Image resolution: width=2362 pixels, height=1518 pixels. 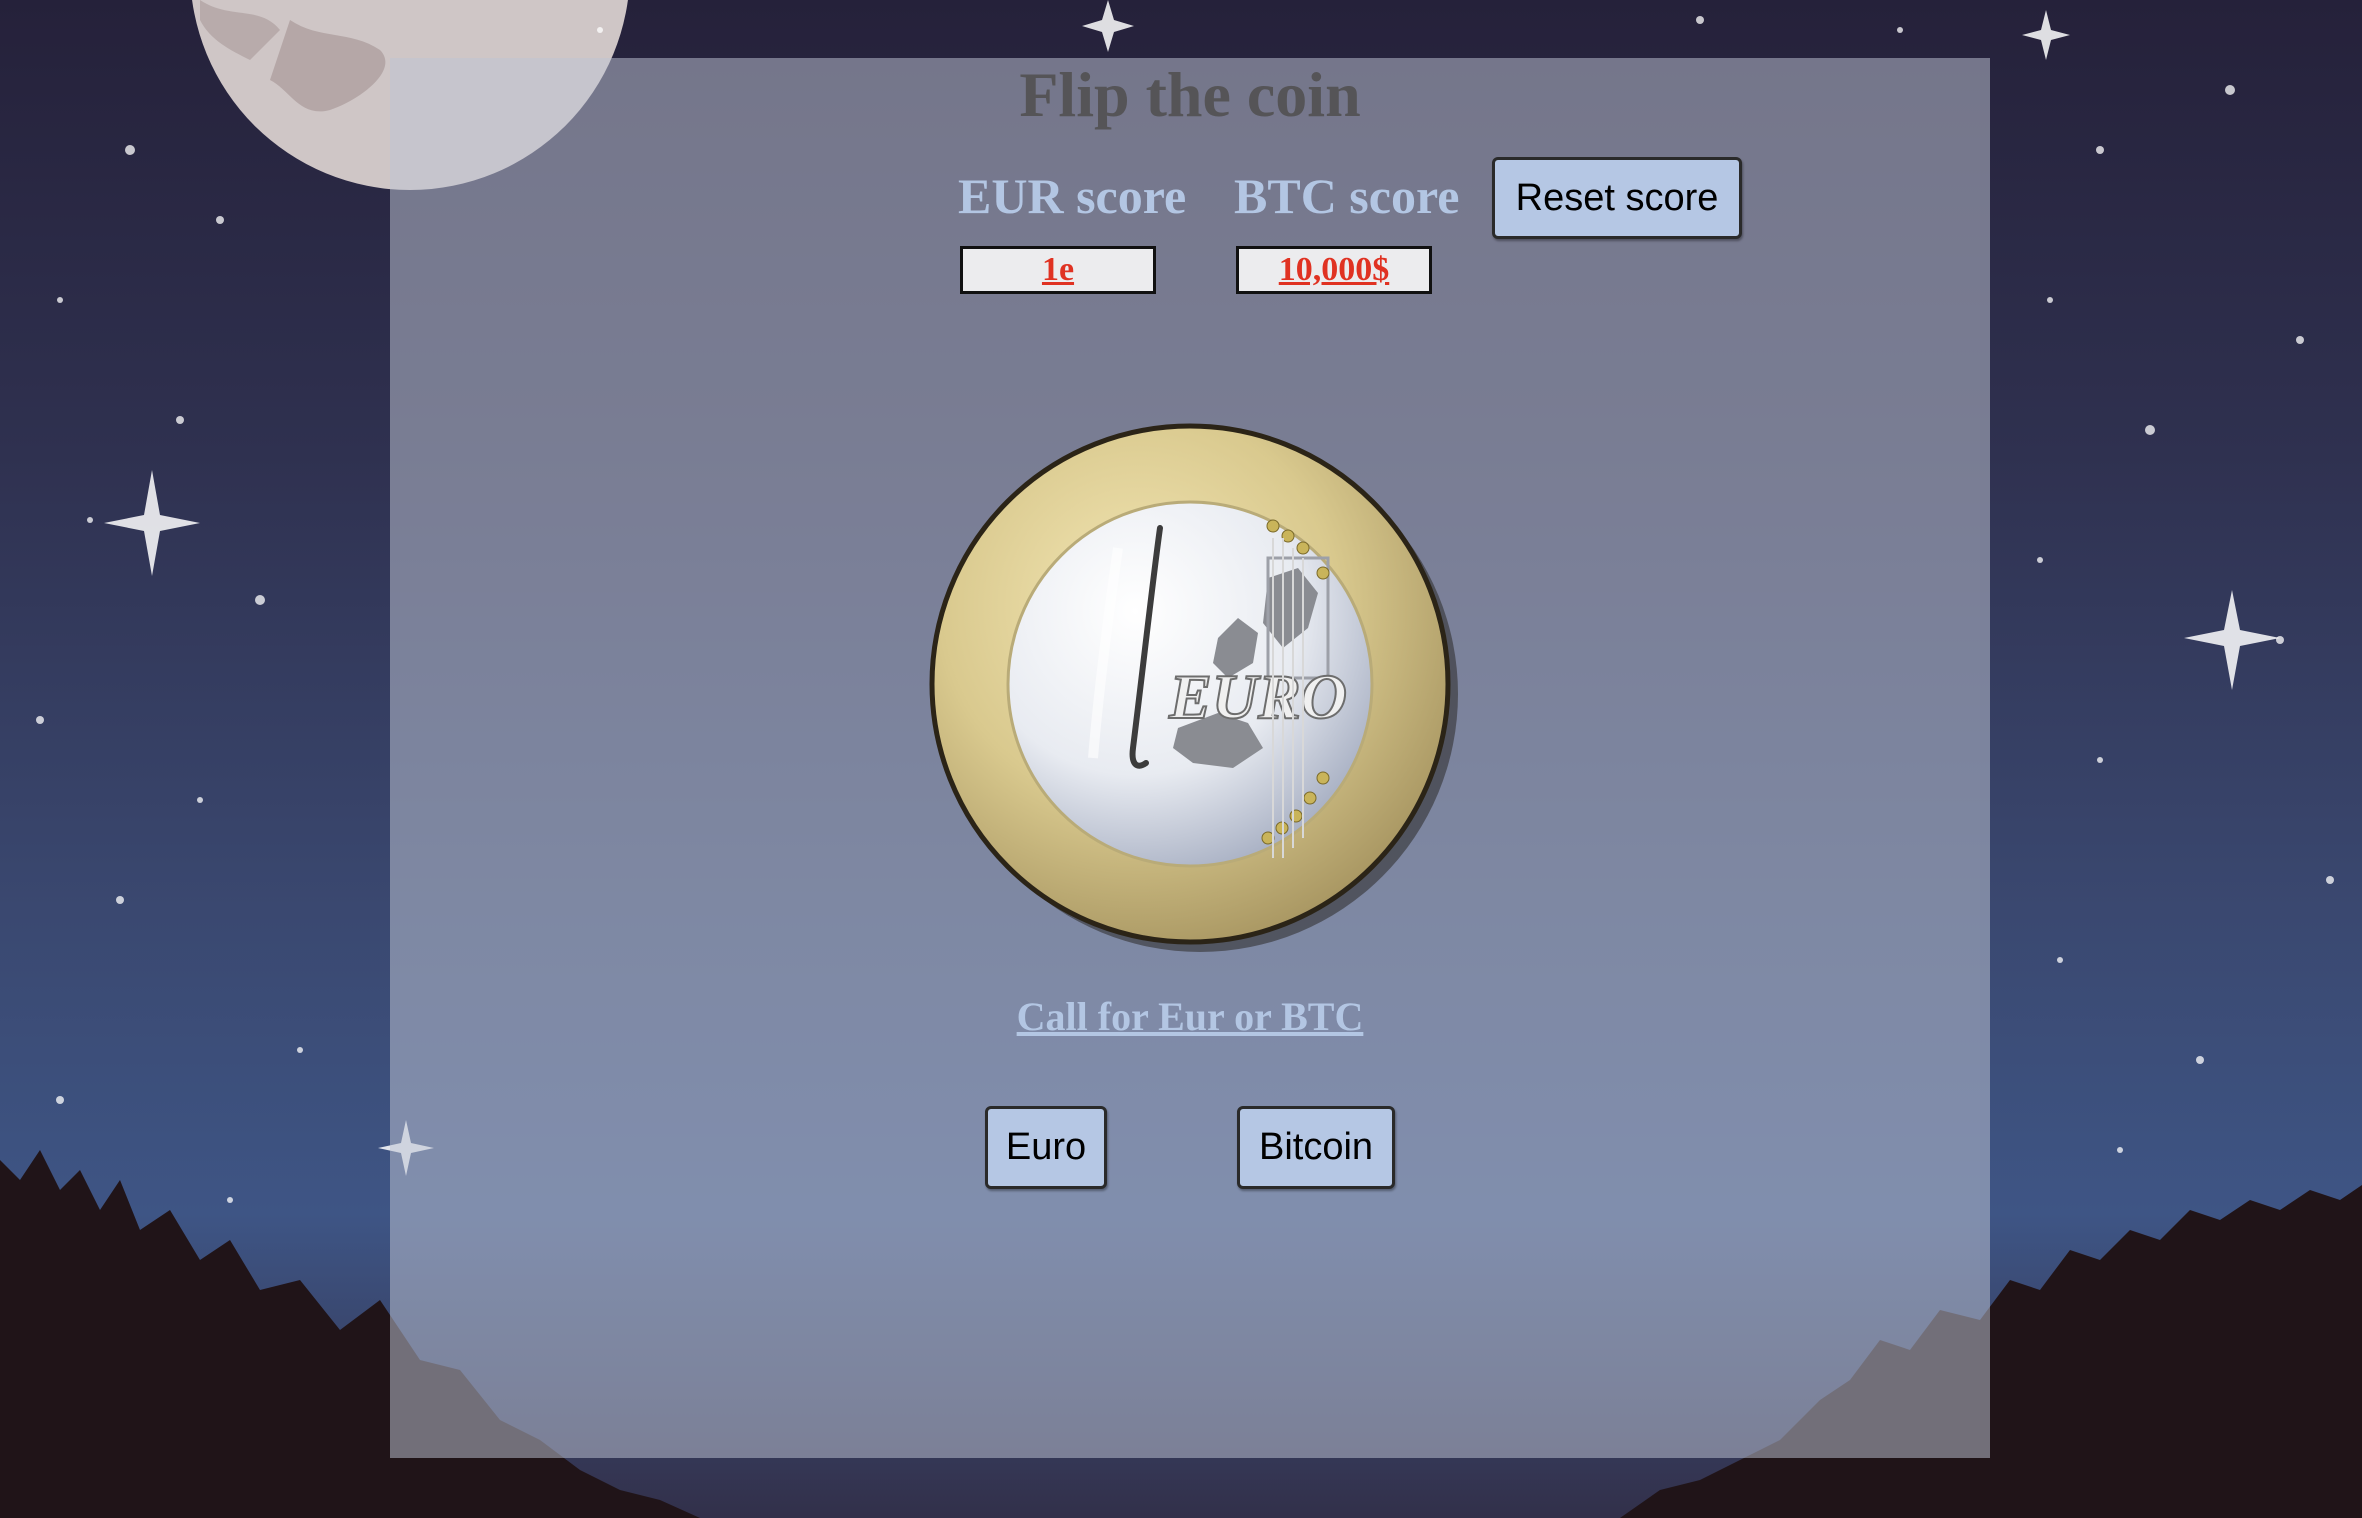 What do you see at coordinates (1046, 1147) in the screenshot?
I see `euro-choice-button: Euro` at bounding box center [1046, 1147].